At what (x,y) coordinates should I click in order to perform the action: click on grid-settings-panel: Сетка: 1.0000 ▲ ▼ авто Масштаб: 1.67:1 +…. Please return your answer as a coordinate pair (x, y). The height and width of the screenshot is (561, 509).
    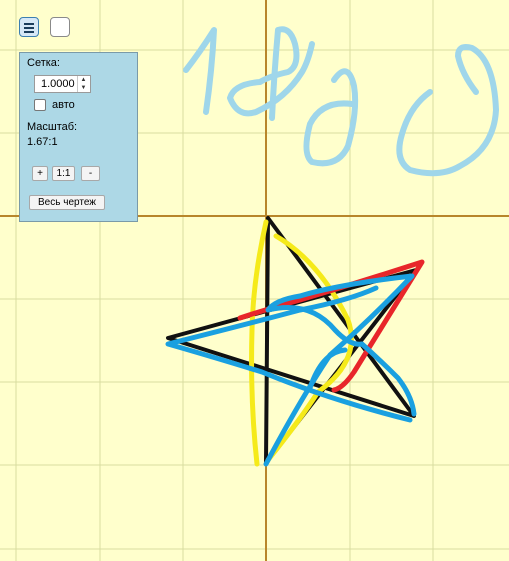
    Looking at the image, I should click on (78, 137).